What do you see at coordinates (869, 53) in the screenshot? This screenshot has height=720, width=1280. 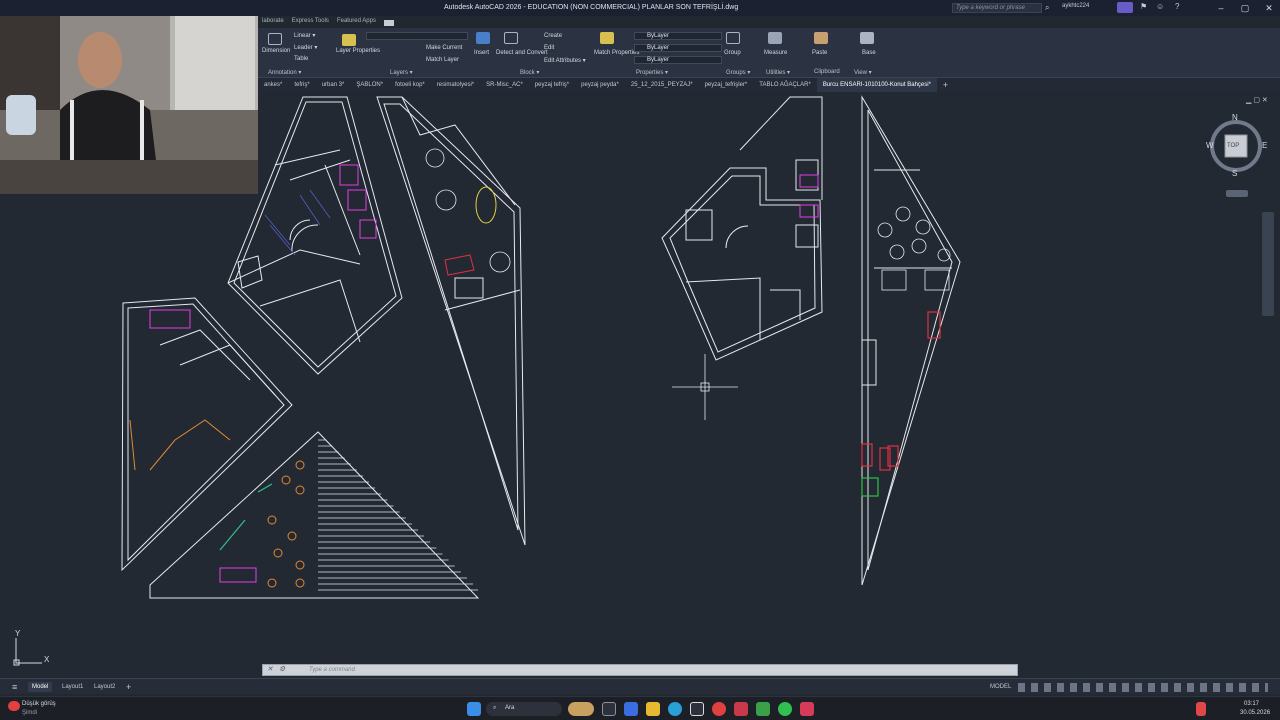 I see `base-button: Base` at bounding box center [869, 53].